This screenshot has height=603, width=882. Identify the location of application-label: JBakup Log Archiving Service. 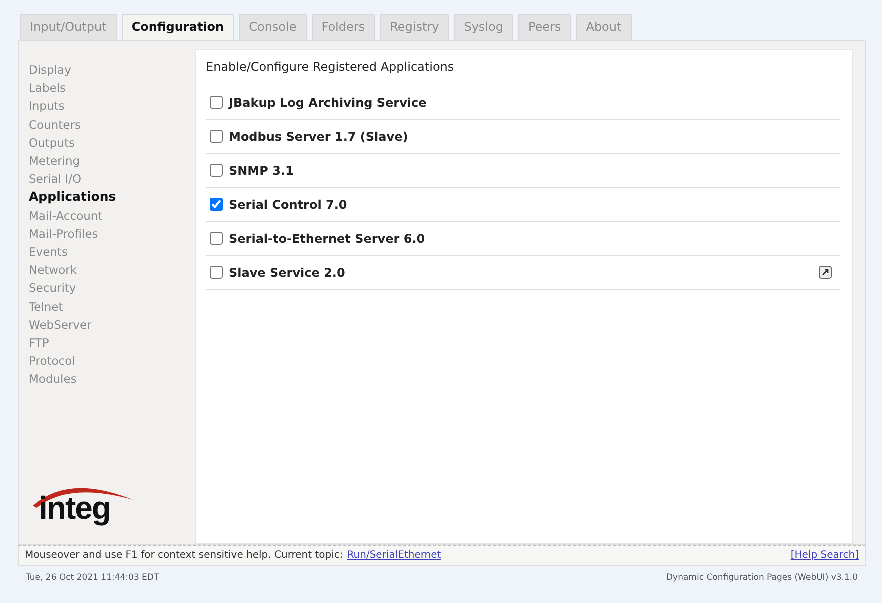
(328, 103).